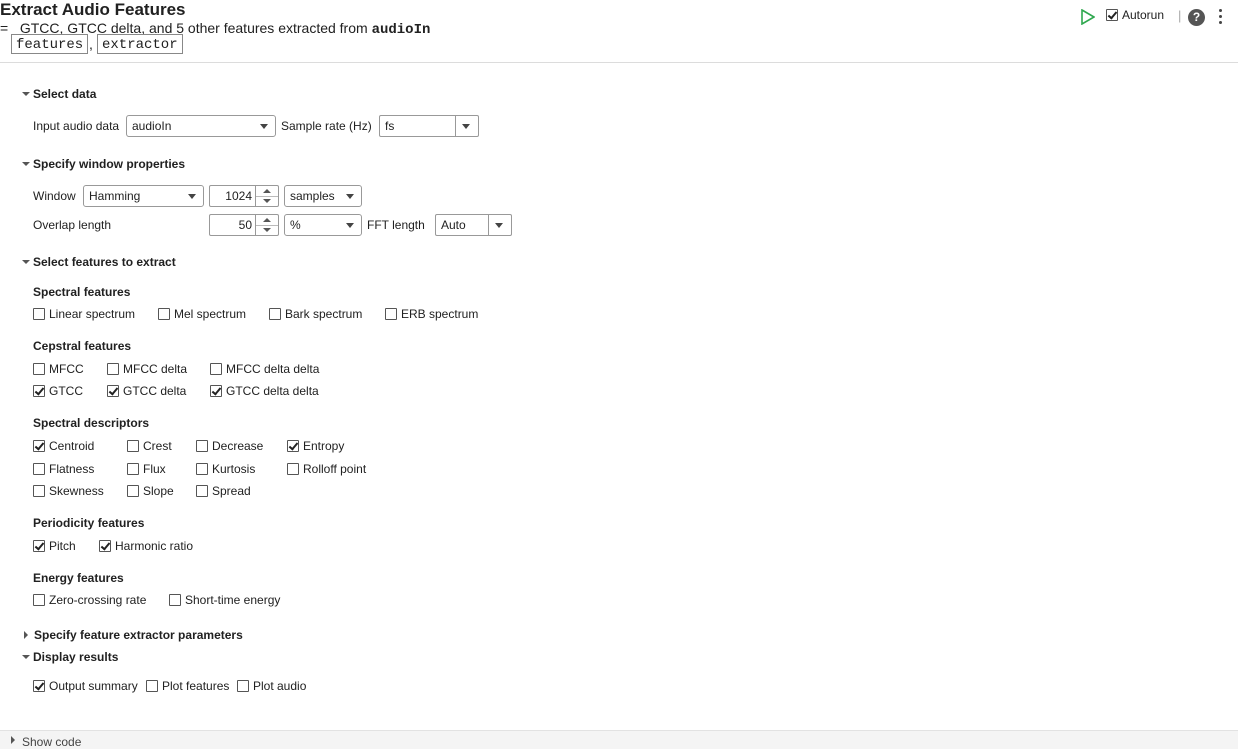 Image resolution: width=1238 pixels, height=749 pixels. I want to click on overlap-unit-dropdown: %, so click(323, 225).